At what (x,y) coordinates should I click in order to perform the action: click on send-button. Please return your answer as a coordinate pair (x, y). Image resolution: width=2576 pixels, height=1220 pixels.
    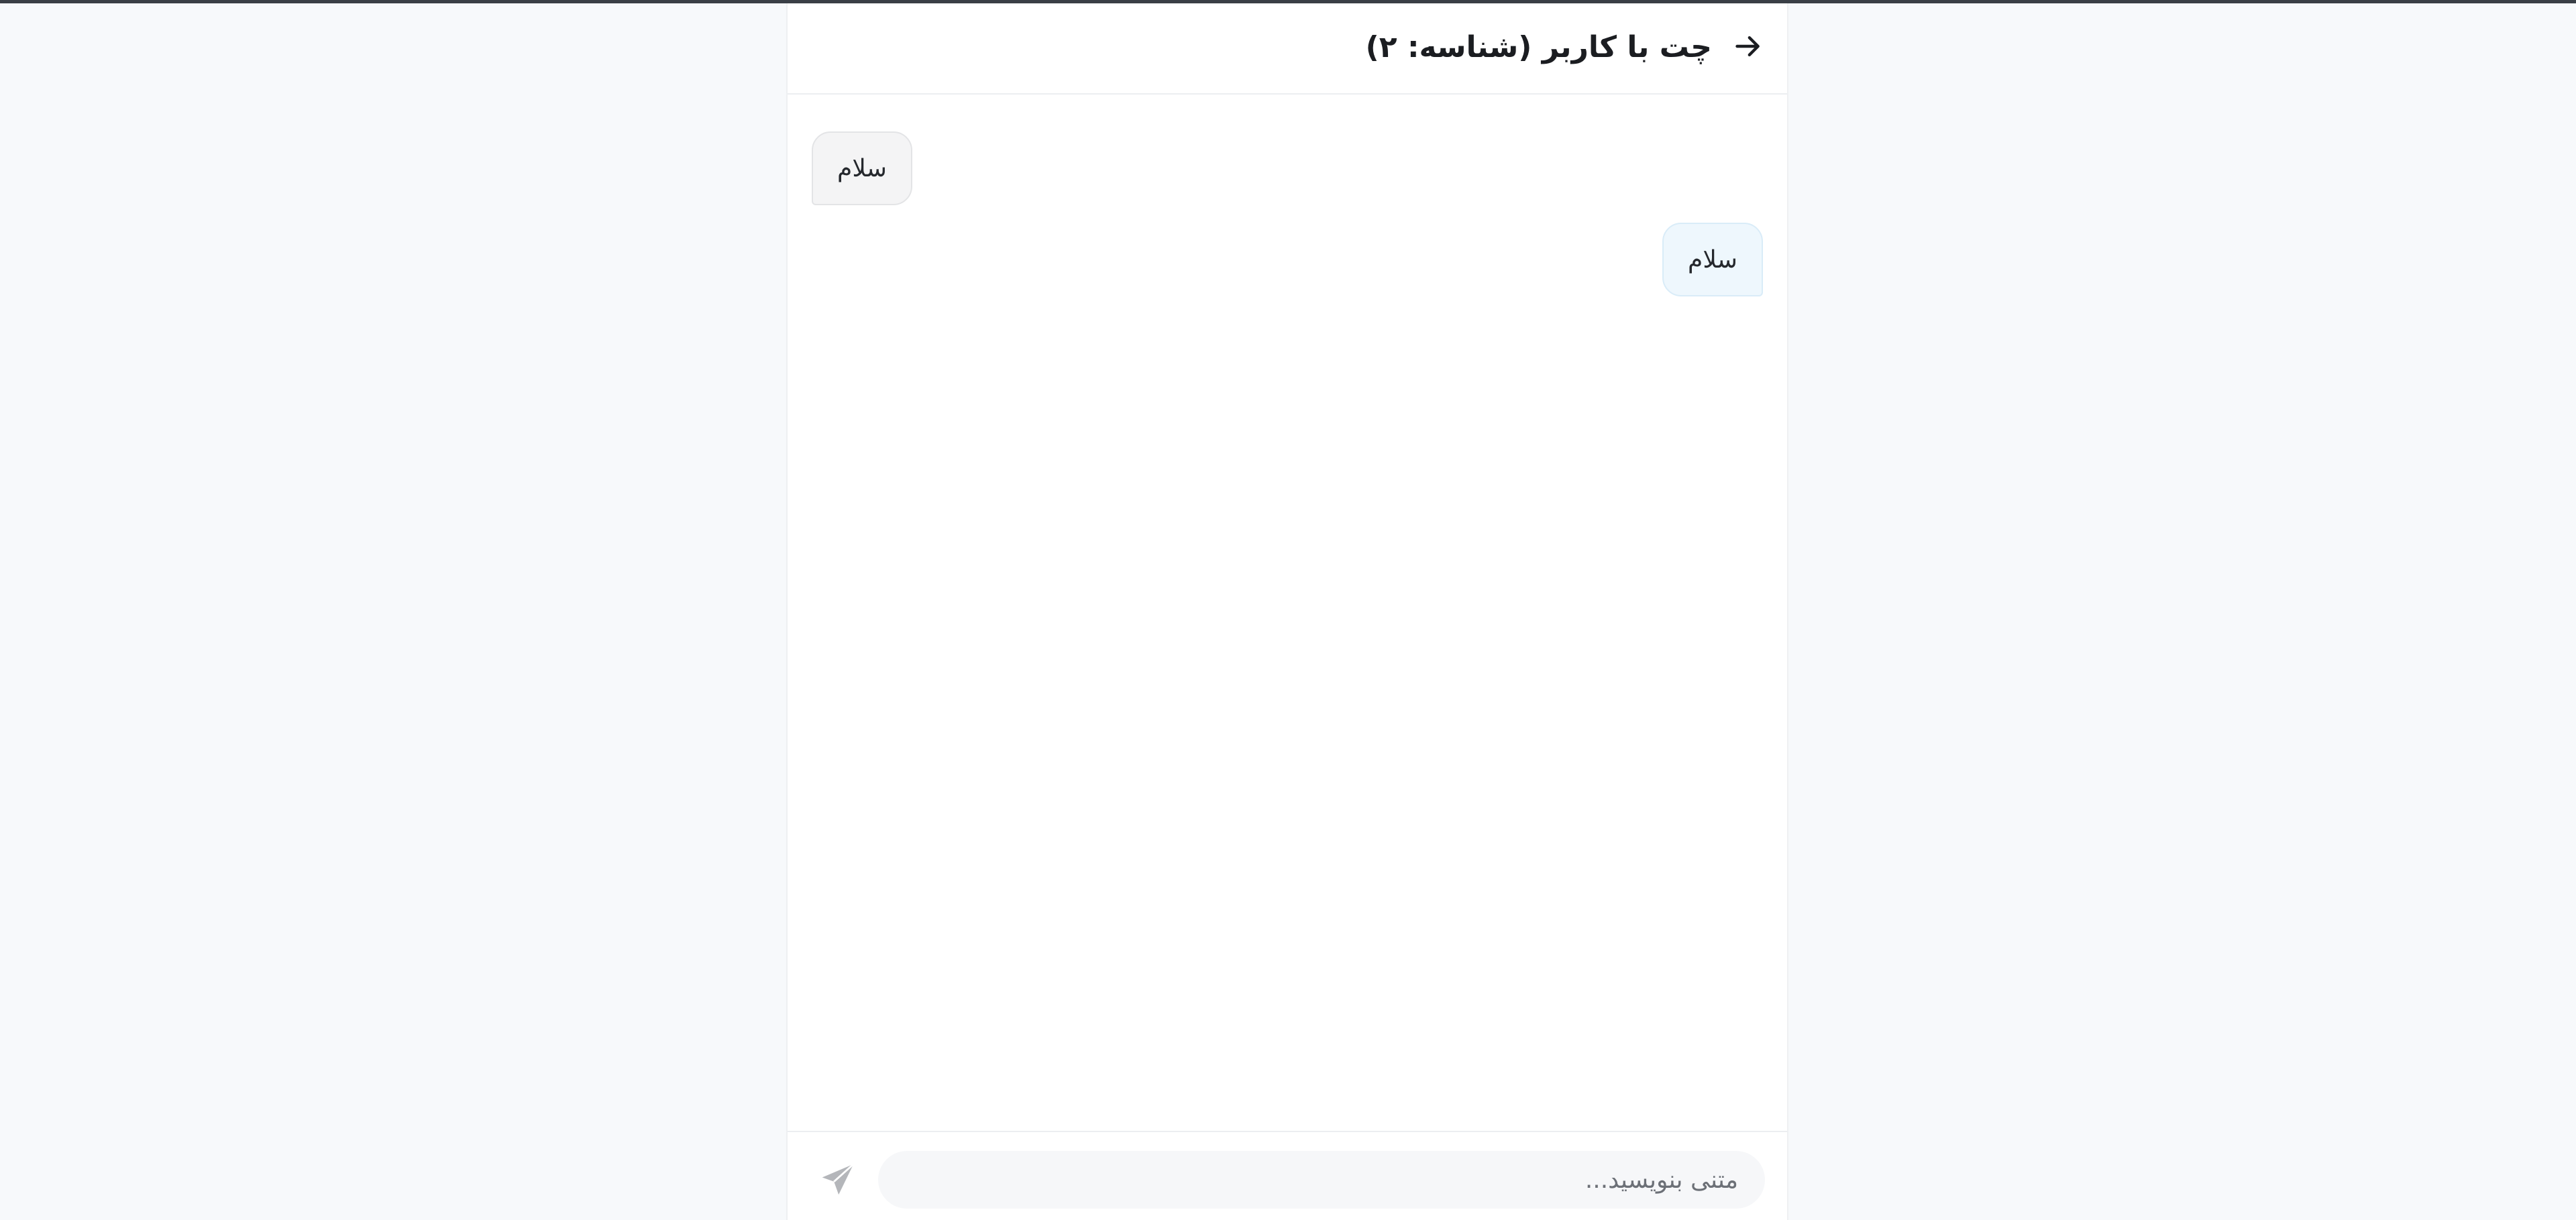
    Looking at the image, I should click on (838, 1180).